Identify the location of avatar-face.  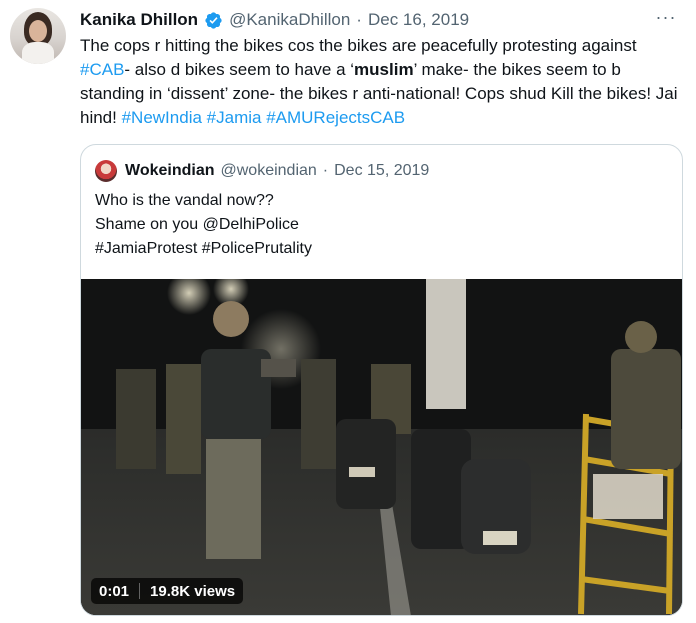
(38, 31).